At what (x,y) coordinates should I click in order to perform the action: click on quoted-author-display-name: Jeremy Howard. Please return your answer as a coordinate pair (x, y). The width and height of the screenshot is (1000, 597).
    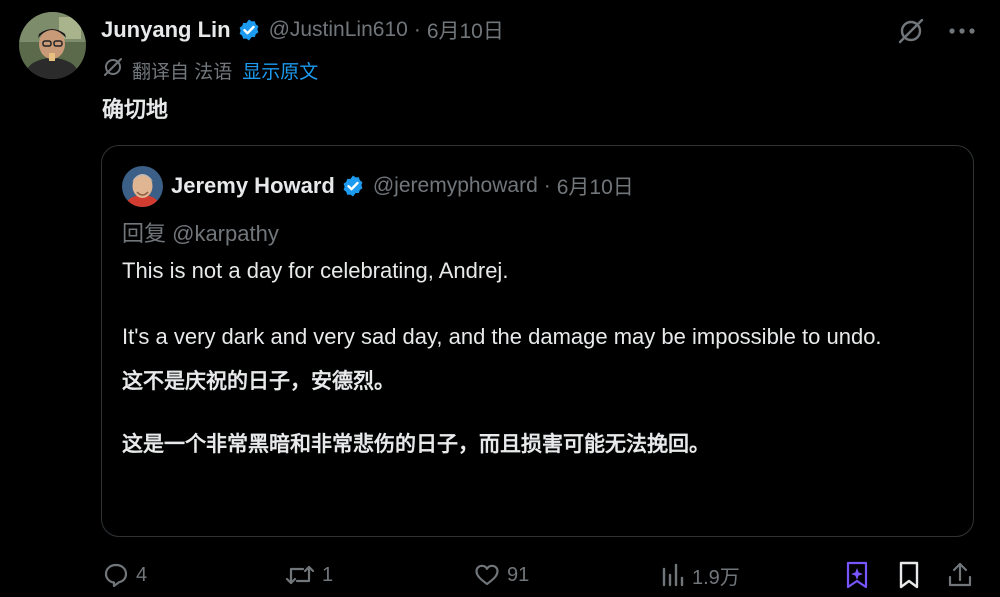
    Looking at the image, I should click on (253, 186).